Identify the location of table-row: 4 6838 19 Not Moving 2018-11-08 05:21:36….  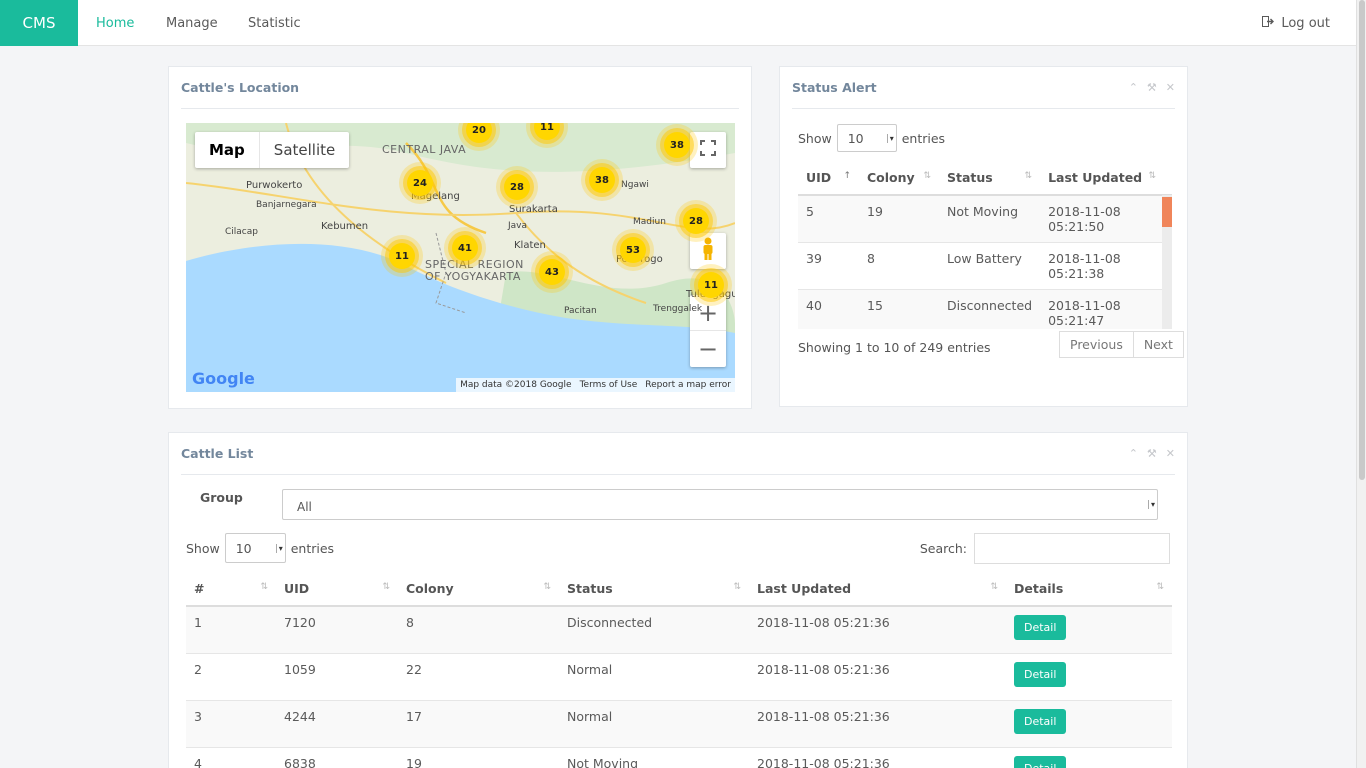
(679, 757).